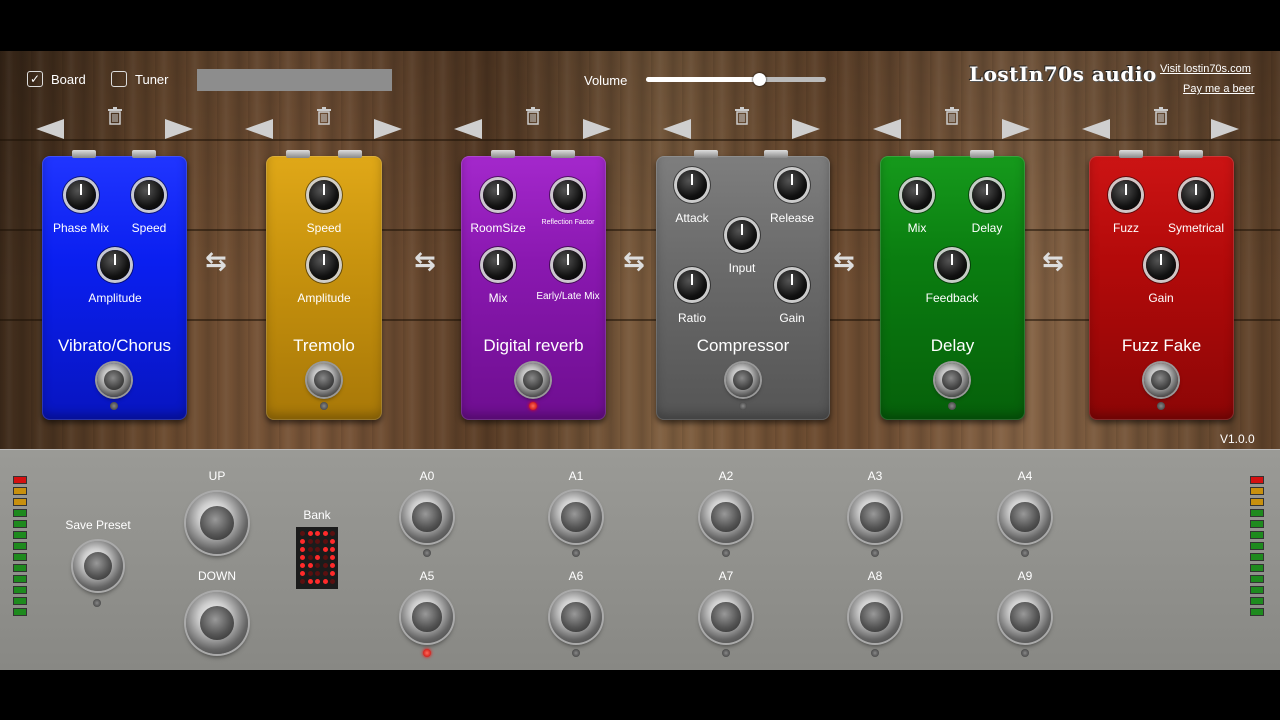  What do you see at coordinates (498, 195) in the screenshot?
I see `knob-roomsize` at bounding box center [498, 195].